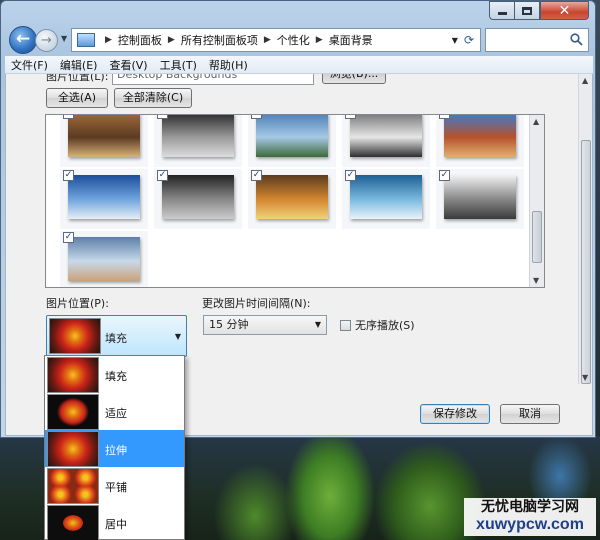  What do you see at coordinates (265, 325) in the screenshot?
I see `interval-select: 15 分钟 ▼` at bounding box center [265, 325].